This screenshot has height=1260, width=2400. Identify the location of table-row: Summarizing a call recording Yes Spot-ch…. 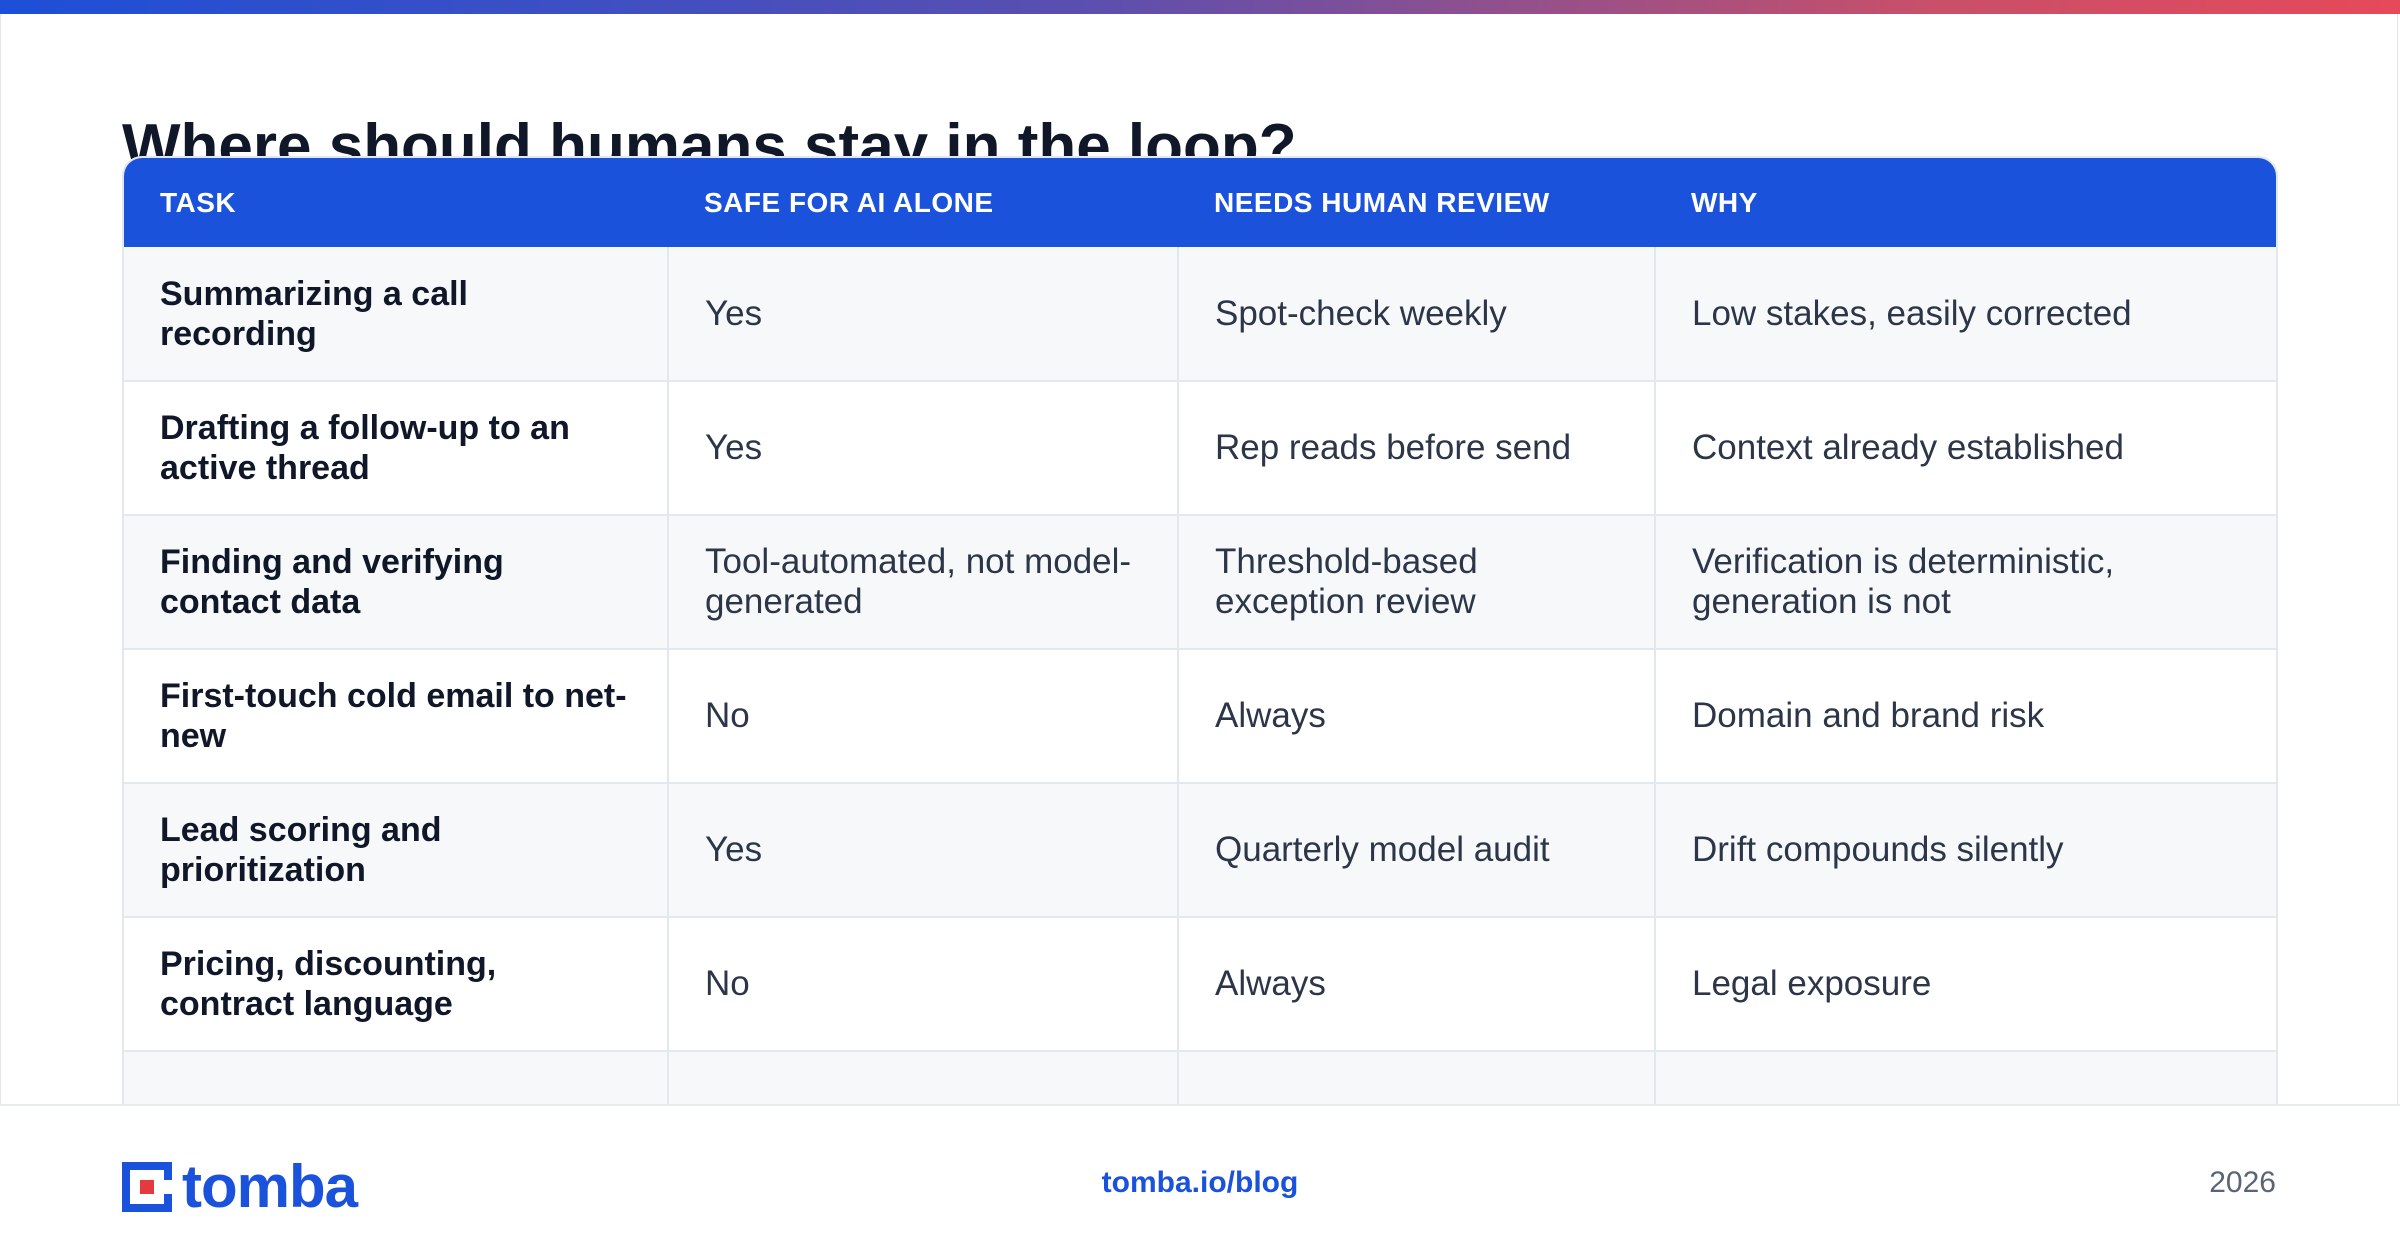
(1200, 314).